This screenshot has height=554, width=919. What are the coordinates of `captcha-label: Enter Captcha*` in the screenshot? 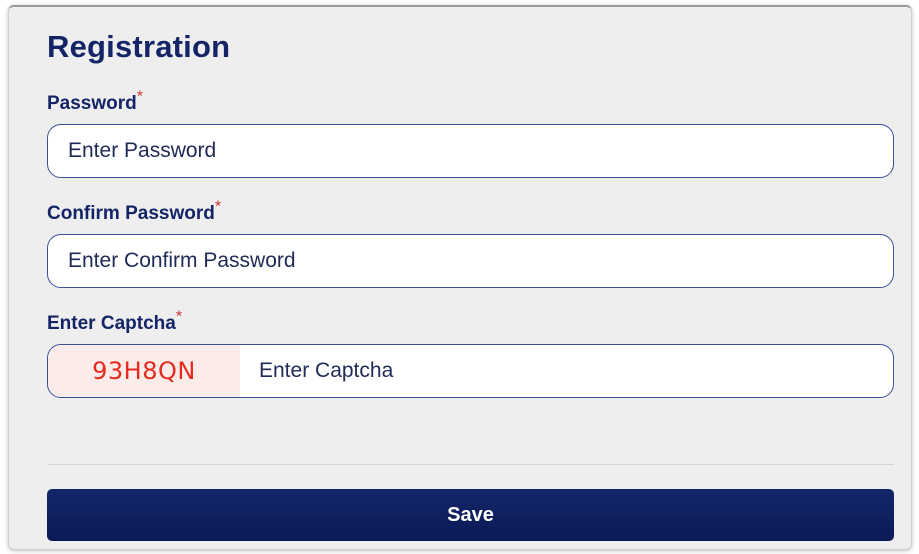 It's located at (114, 322).